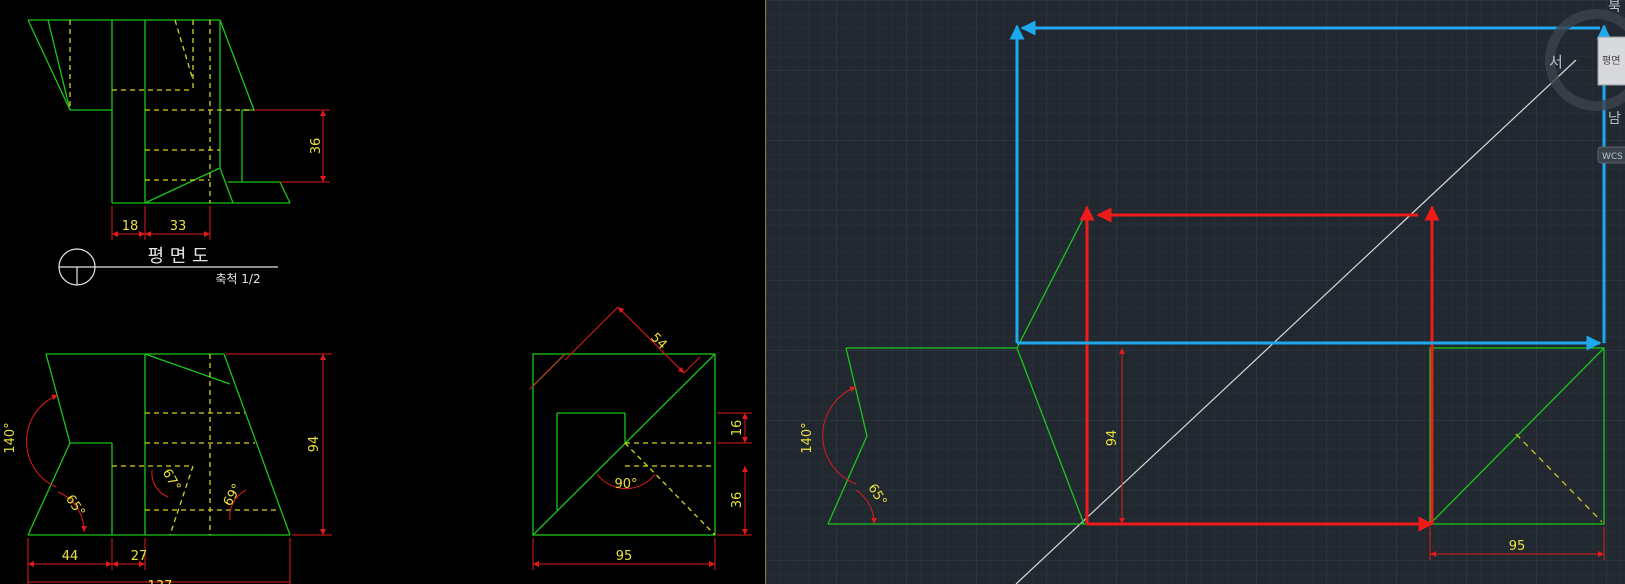 This screenshot has width=1625, height=584. I want to click on side-dimensions, so click(640, 438).